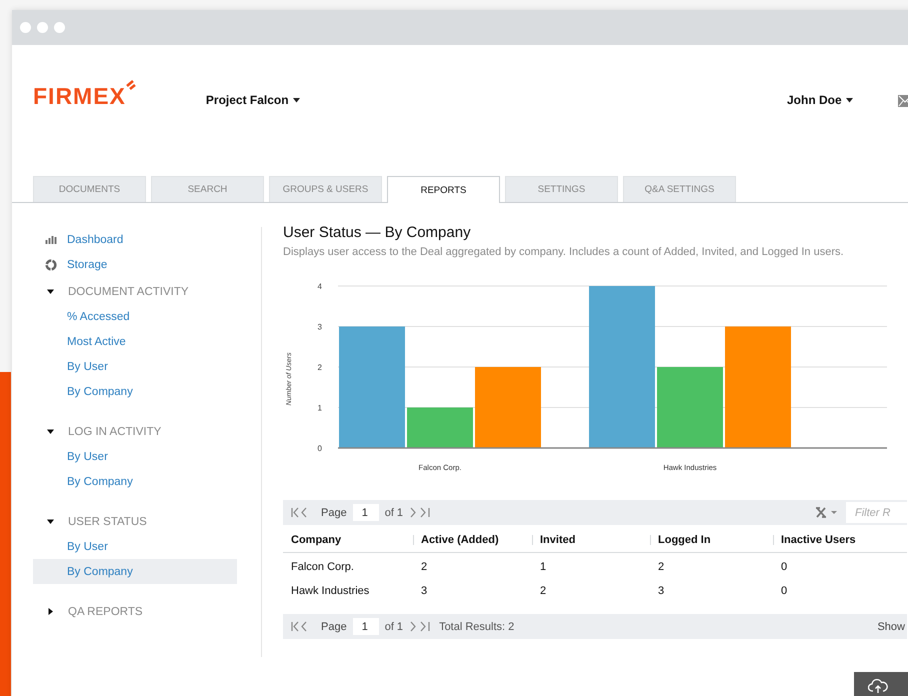  What do you see at coordinates (207, 189) in the screenshot?
I see `tab: SEARCH` at bounding box center [207, 189].